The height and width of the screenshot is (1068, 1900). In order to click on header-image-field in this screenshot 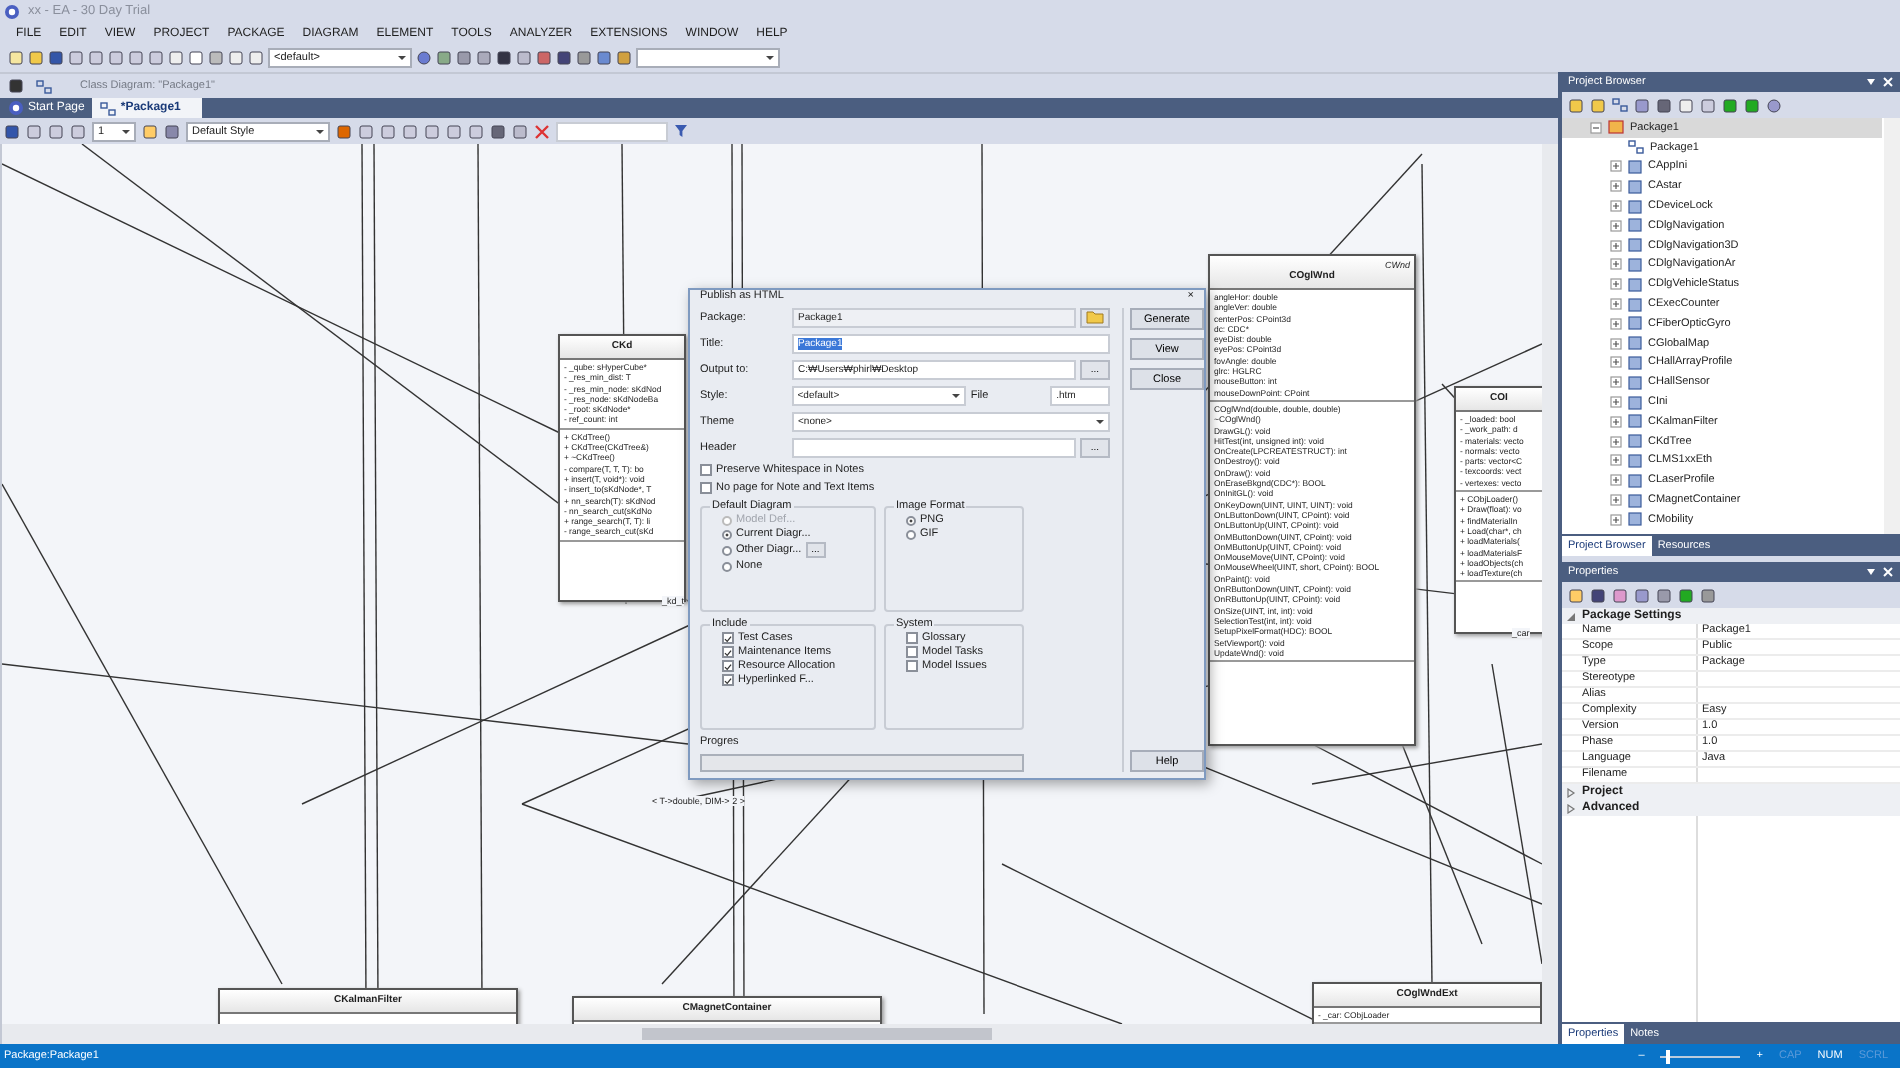, I will do `click(934, 448)`.